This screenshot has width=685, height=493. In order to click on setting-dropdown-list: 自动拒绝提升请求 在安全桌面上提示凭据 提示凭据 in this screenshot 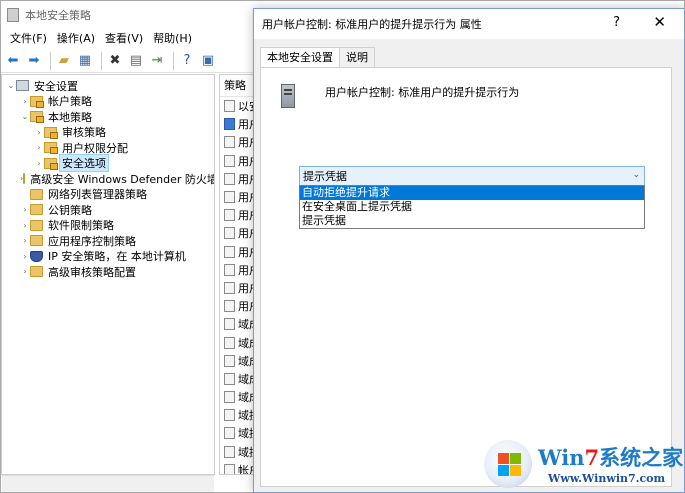, I will do `click(472, 207)`.